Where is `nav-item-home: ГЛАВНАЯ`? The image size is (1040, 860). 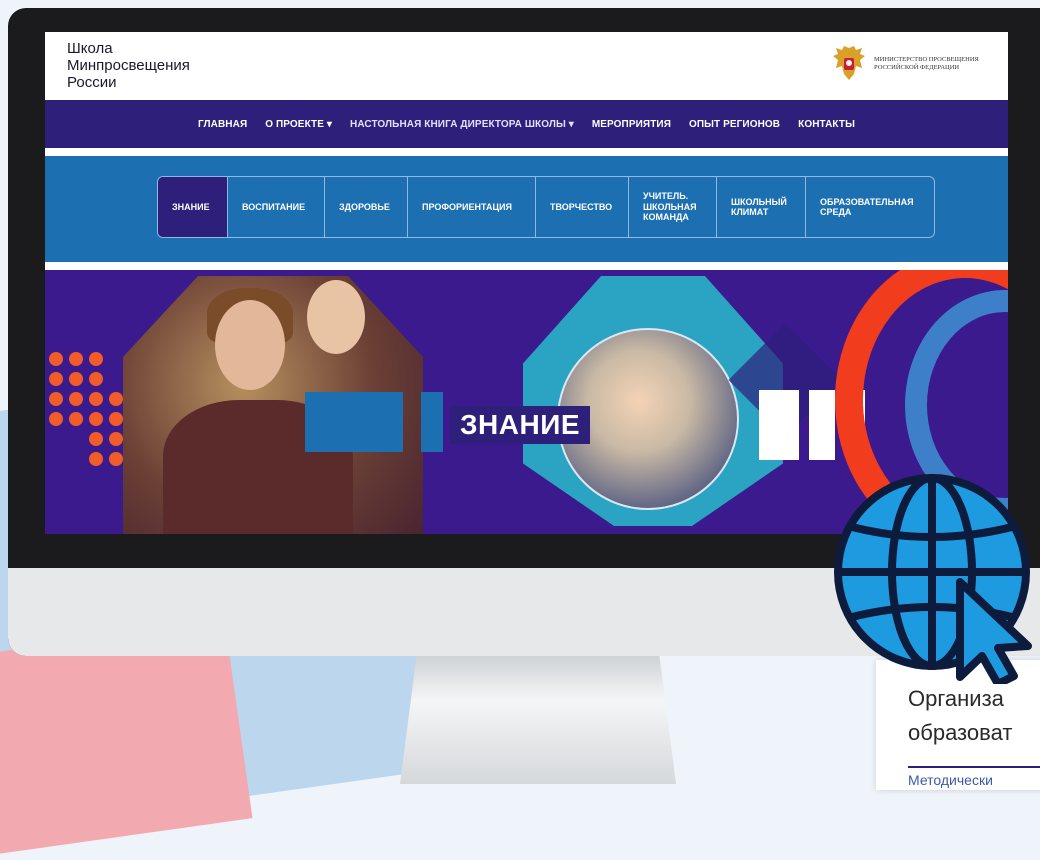 nav-item-home: ГЛАВНАЯ is located at coordinates (222, 124).